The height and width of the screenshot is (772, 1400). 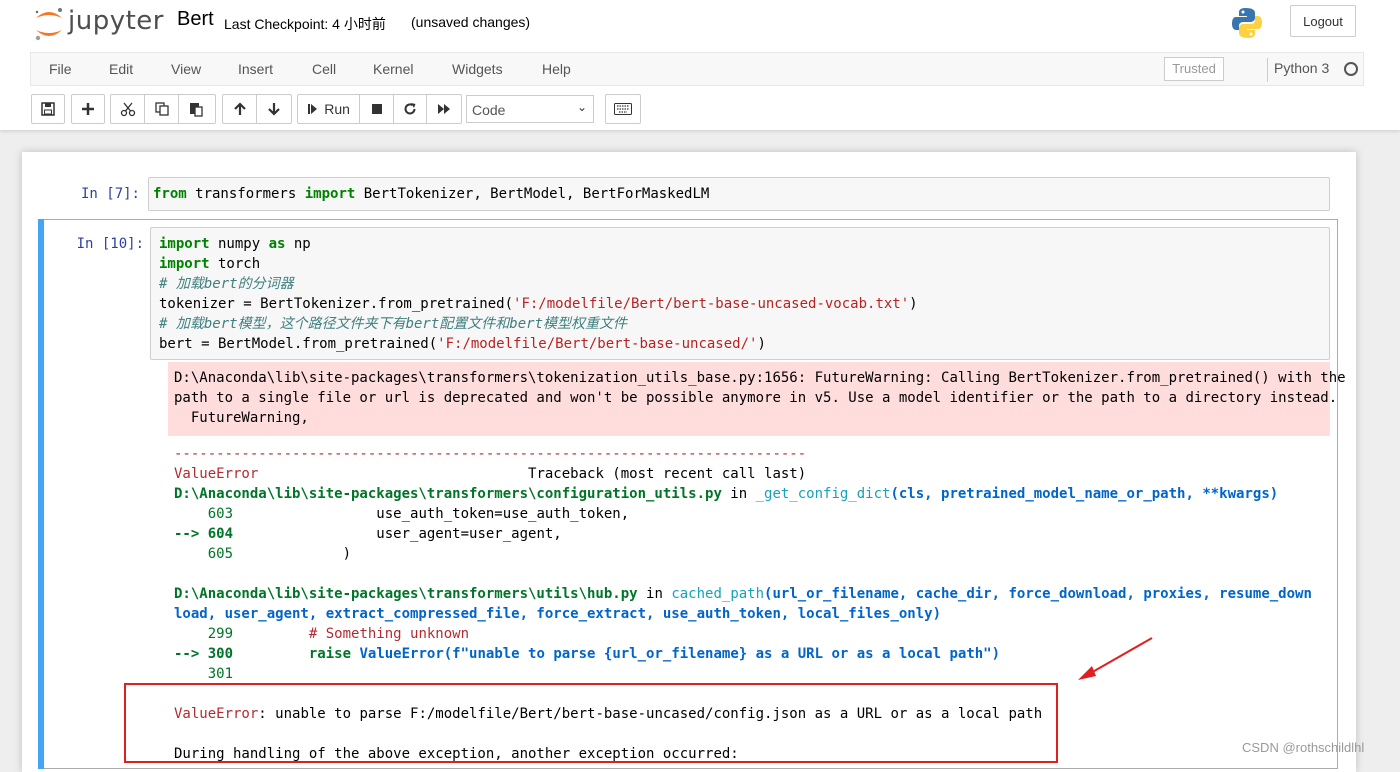 I want to click on paste-button, so click(x=196, y=109).